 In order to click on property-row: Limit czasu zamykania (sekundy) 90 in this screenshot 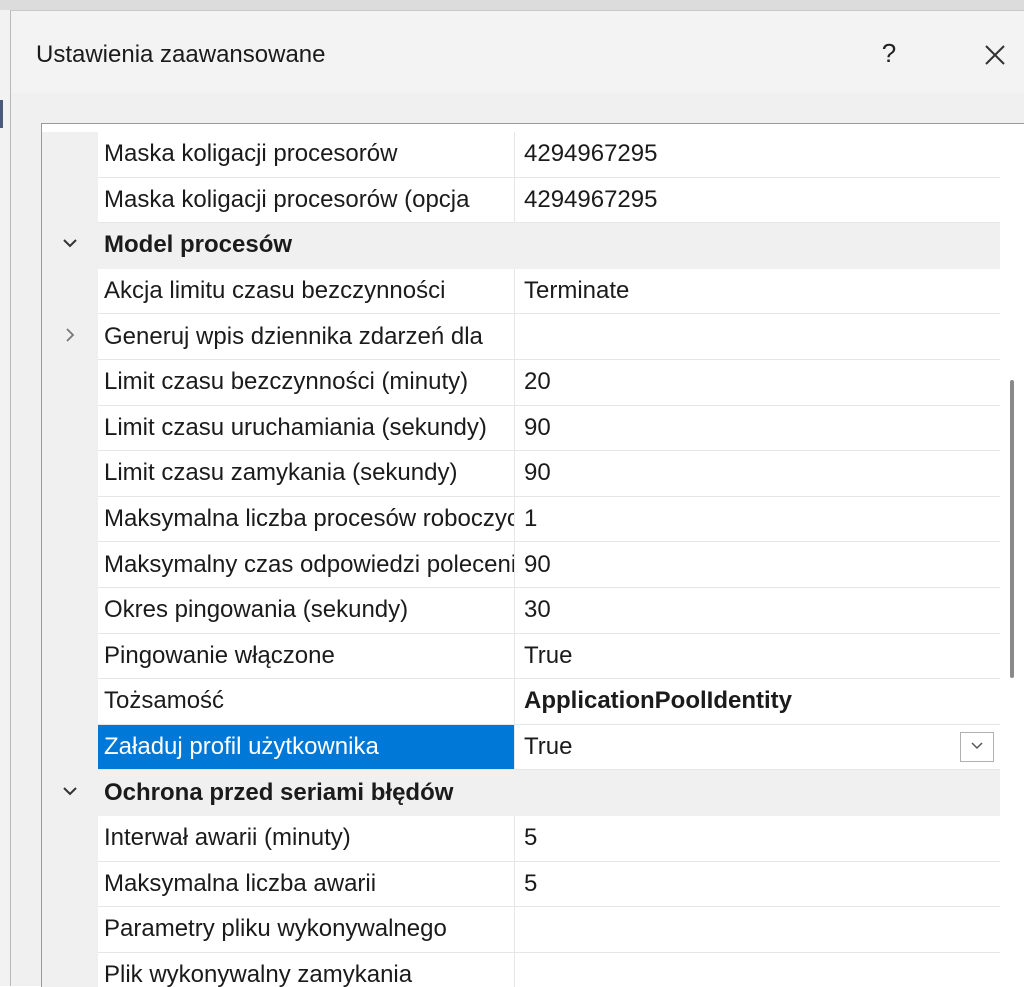, I will do `click(521, 474)`.